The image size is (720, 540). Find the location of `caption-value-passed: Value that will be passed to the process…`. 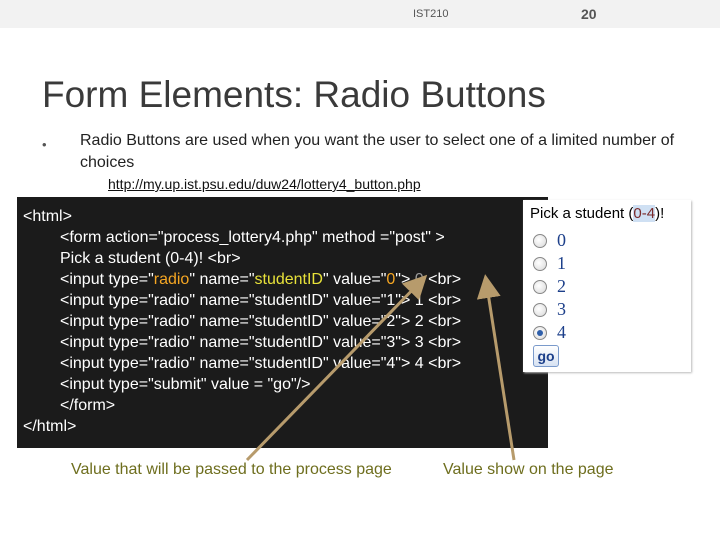

caption-value-passed: Value that will be passed to the process… is located at coordinates (231, 469).